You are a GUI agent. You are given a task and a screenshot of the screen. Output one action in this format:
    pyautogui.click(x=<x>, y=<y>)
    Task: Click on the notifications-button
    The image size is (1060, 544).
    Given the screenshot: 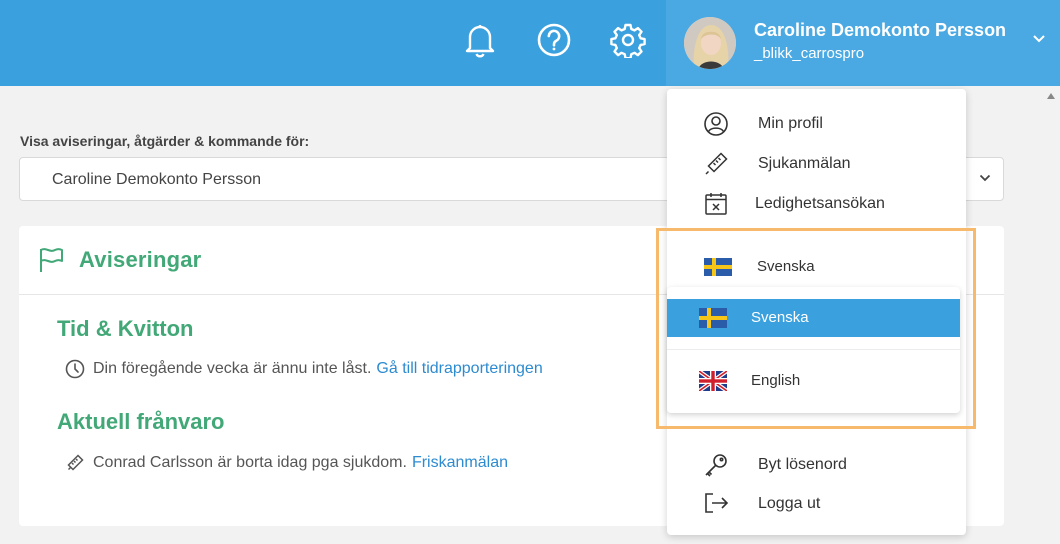 What is the action you would take?
    pyautogui.click(x=480, y=40)
    